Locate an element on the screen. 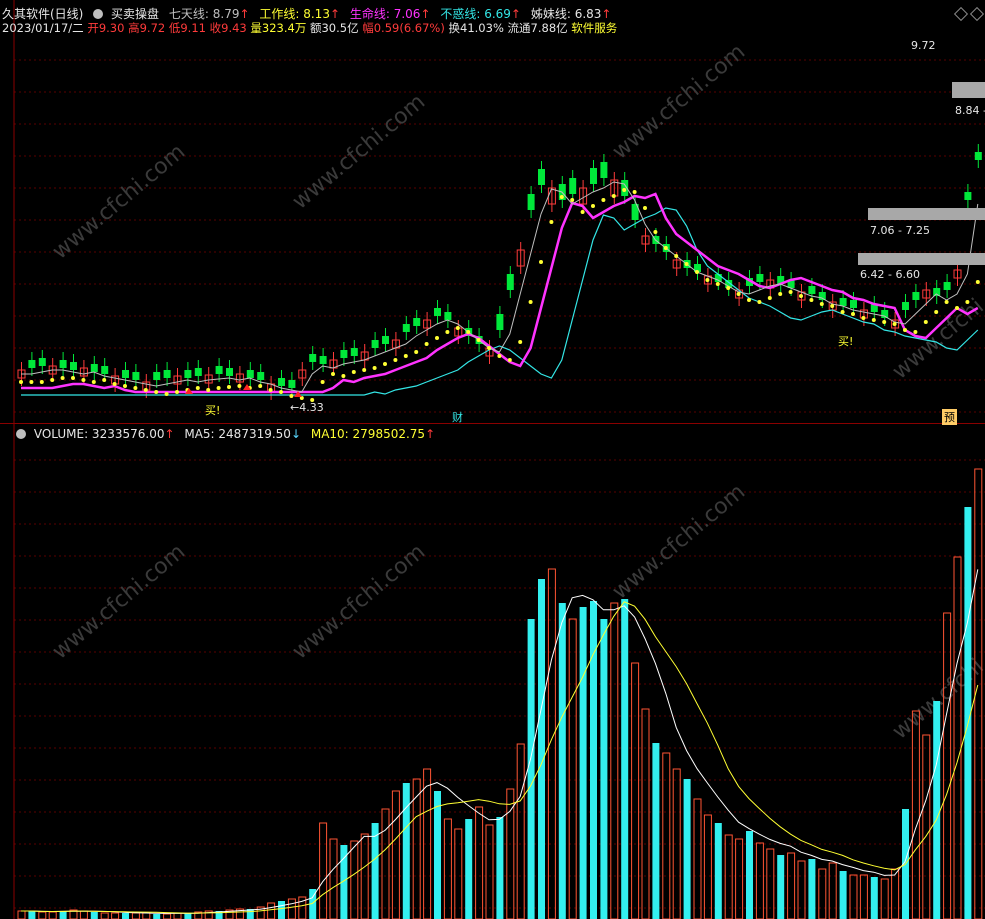 The image size is (985, 919). ma5-label: MA5: 2487319.50 is located at coordinates (237, 434).